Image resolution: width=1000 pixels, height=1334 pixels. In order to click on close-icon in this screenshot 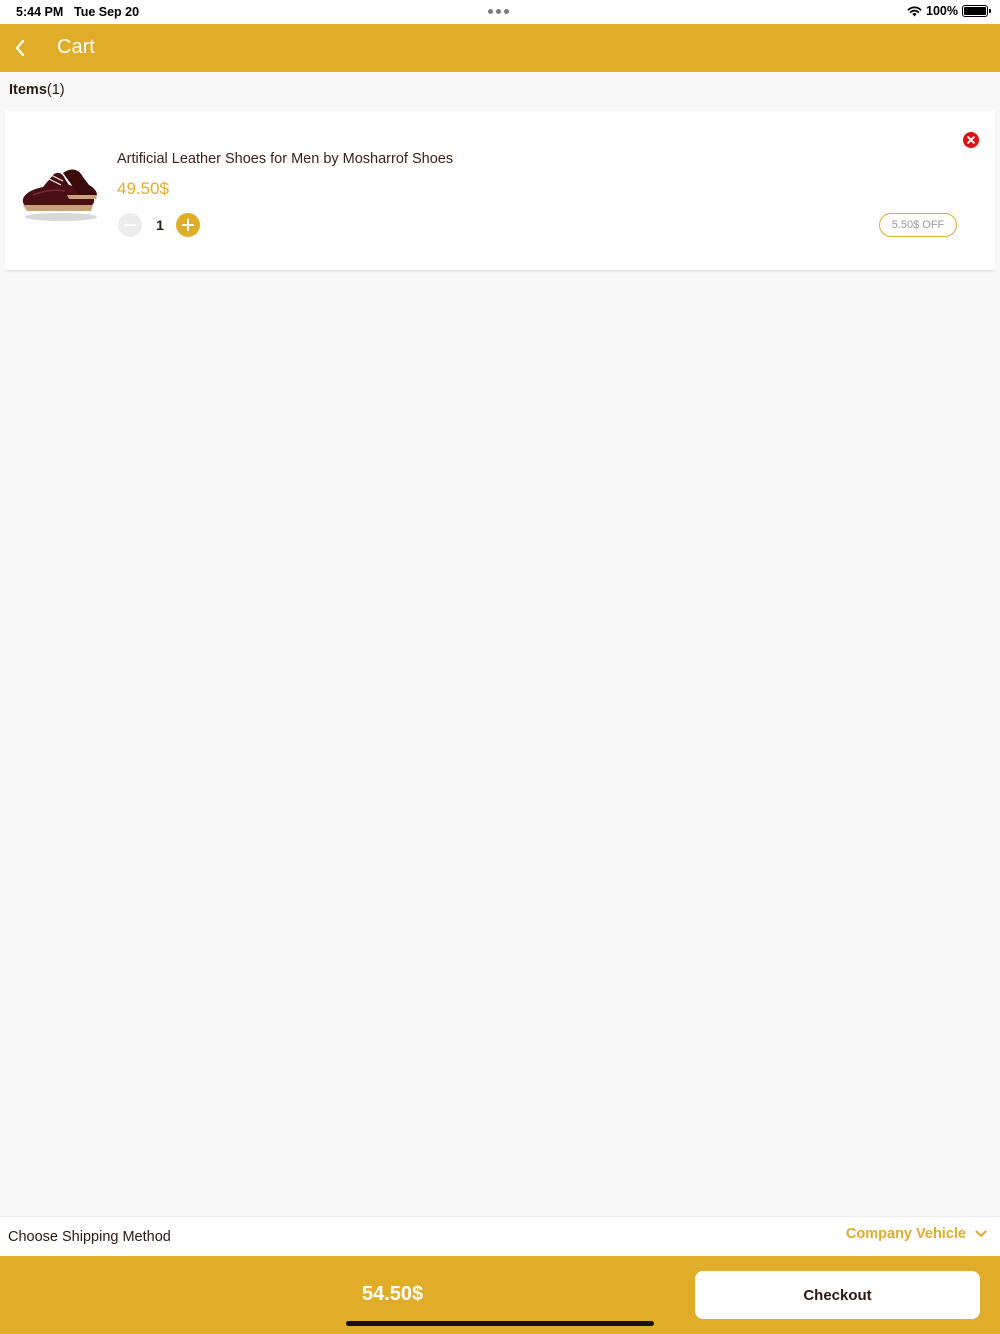, I will do `click(971, 140)`.